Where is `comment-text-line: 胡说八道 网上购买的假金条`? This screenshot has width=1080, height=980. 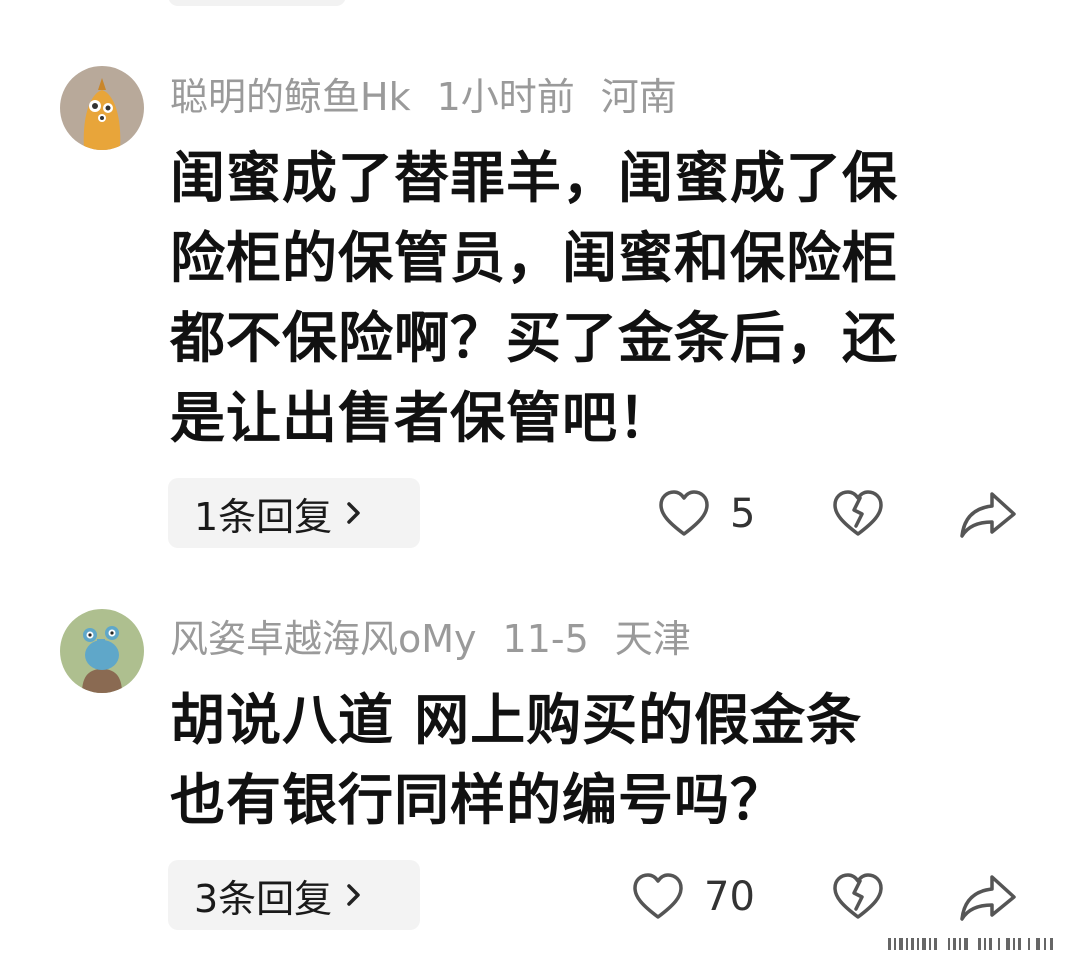
comment-text-line: 胡说八道 网上购买的假金条 is located at coordinates (516, 720).